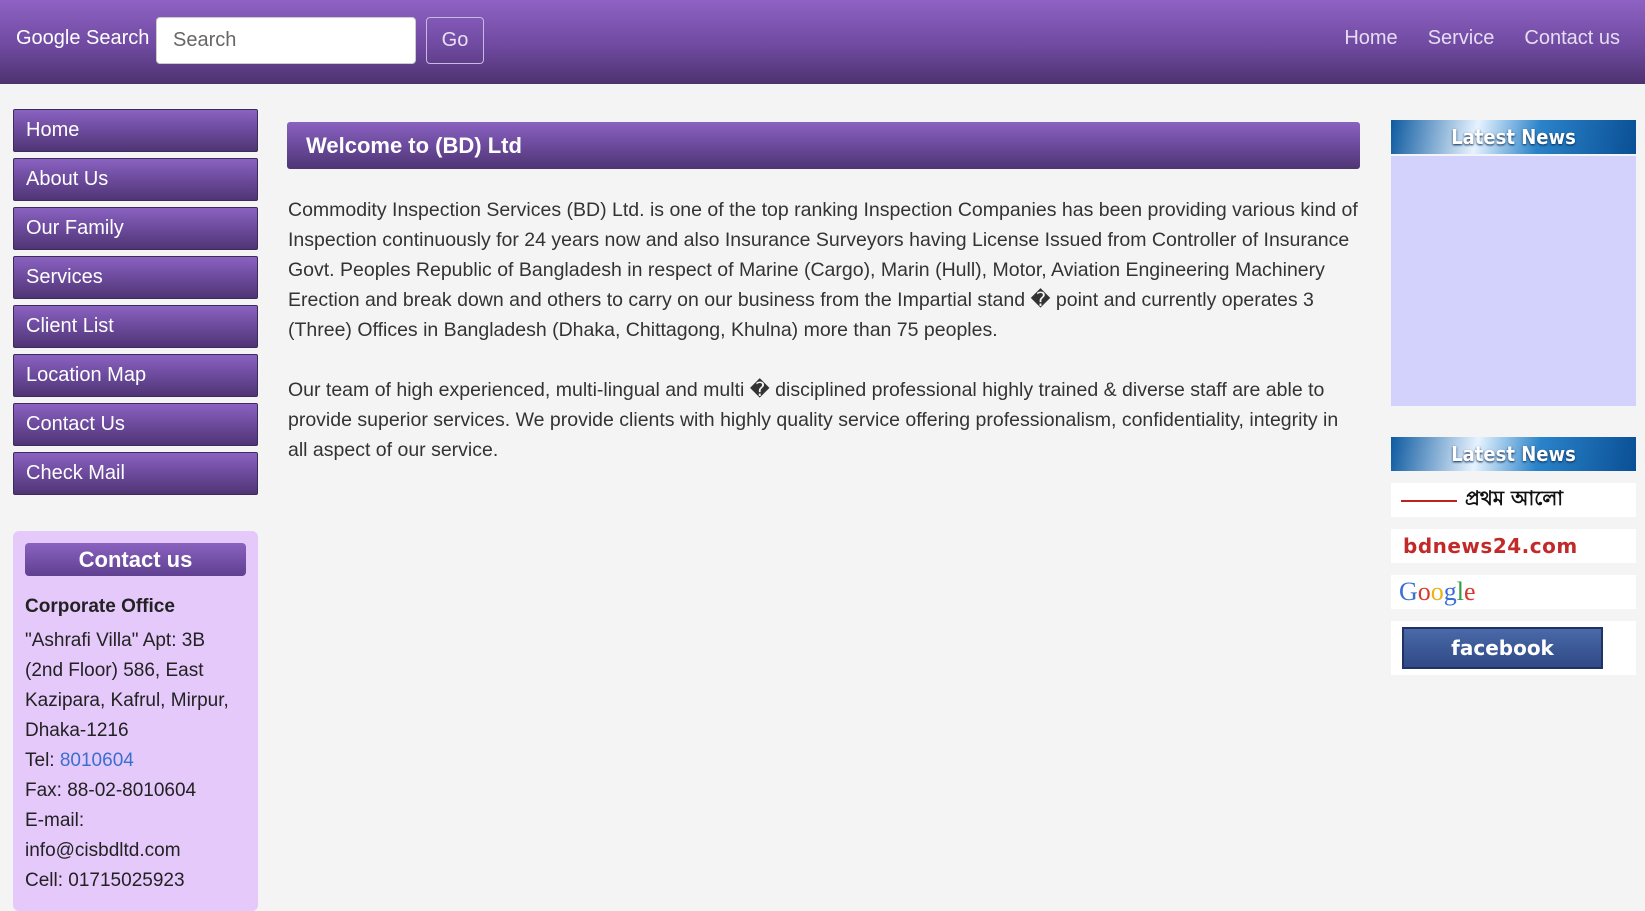  Describe the element at coordinates (100, 606) in the screenshot. I see `corporate-office-title: Corporate Office` at that location.